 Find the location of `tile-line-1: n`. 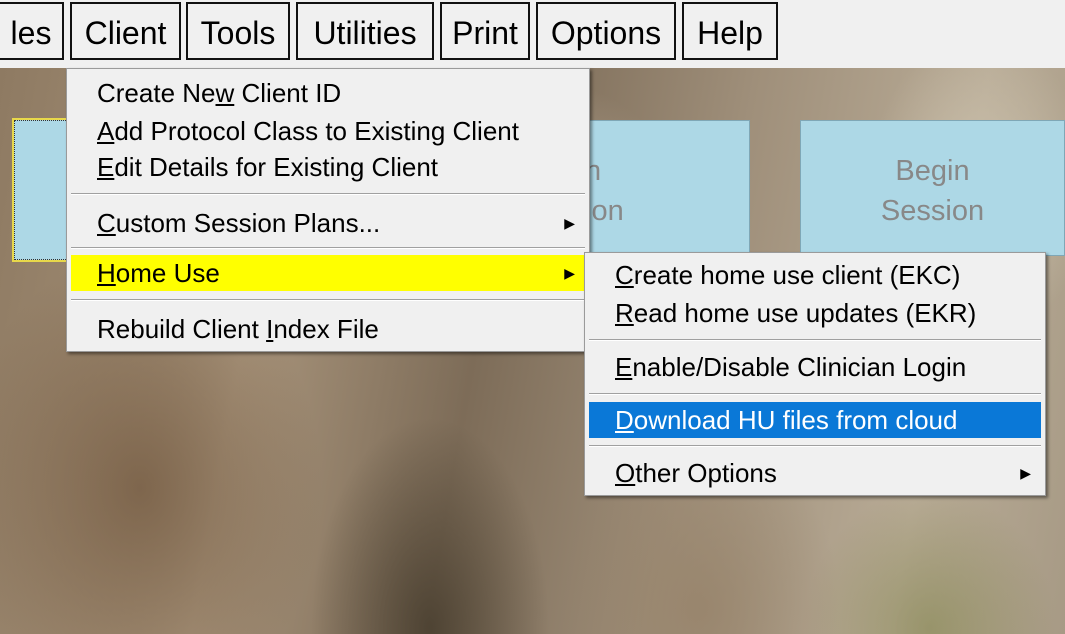

tile-line-1: n is located at coordinates (593, 171).